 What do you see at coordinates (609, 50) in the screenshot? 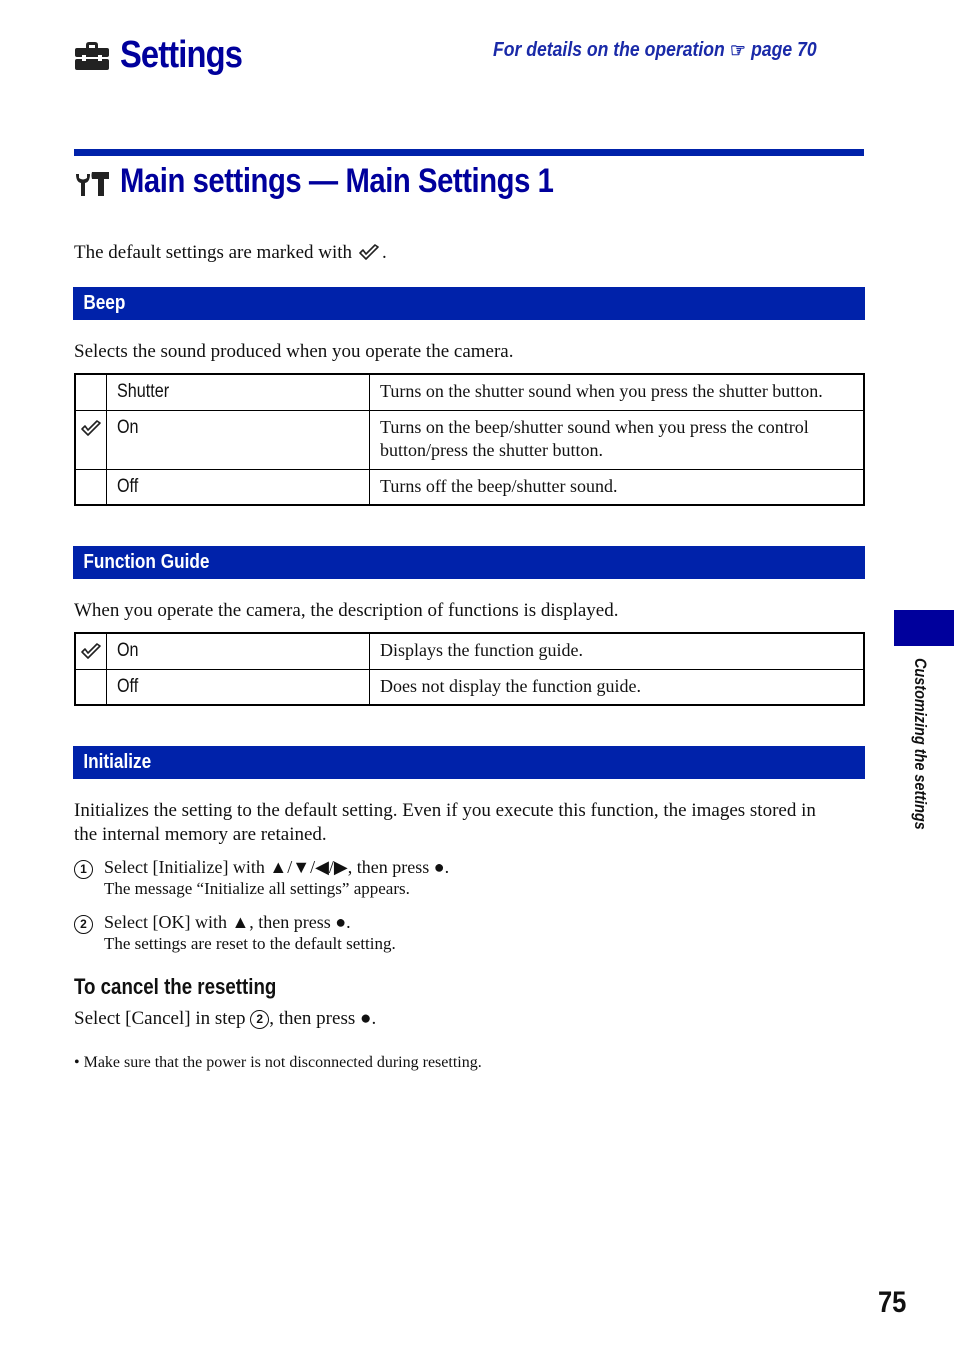
I see `reference-text: For details on the operation` at bounding box center [609, 50].